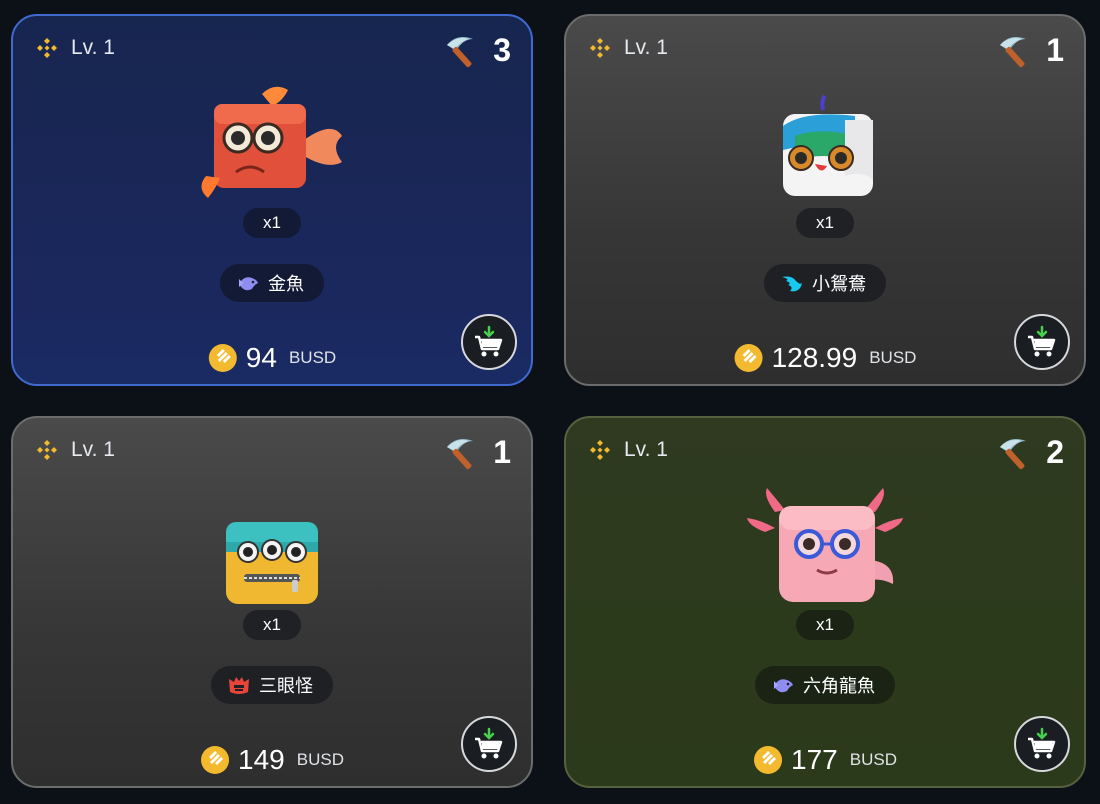 This screenshot has width=1100, height=804. I want to click on price-value: 94, so click(261, 357).